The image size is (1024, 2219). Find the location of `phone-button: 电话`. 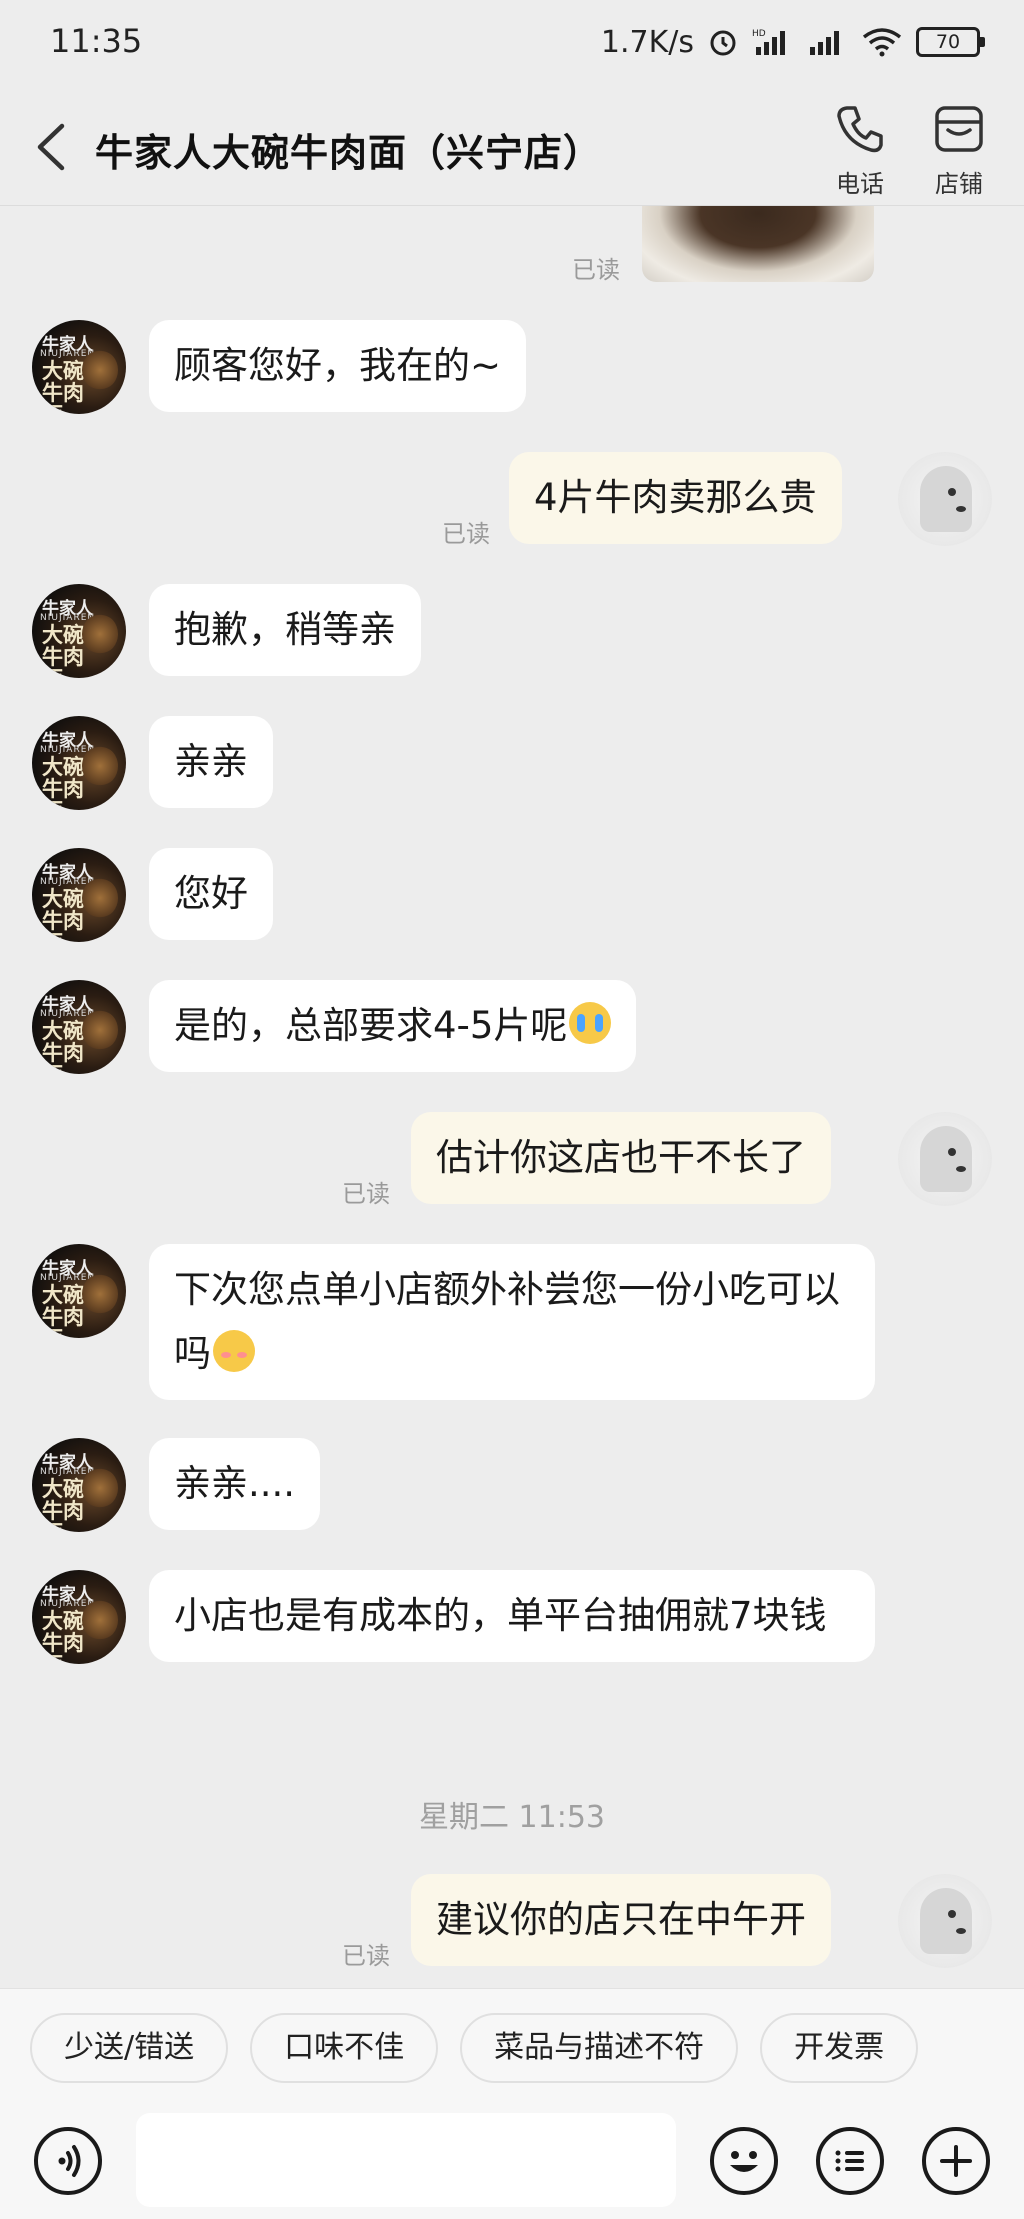

phone-button: 电话 is located at coordinates (860, 150).